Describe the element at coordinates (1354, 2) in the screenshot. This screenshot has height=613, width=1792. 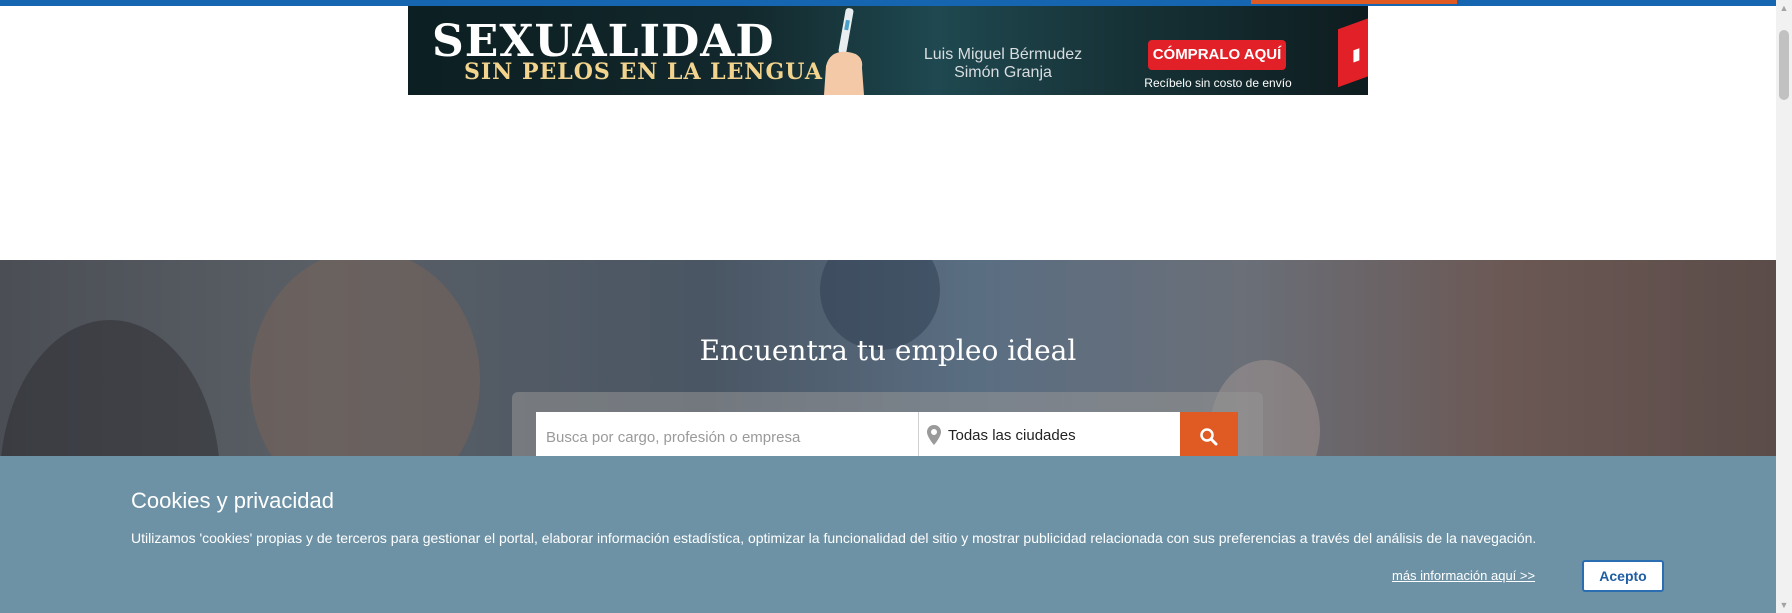
I see `top-nav-accent` at that location.